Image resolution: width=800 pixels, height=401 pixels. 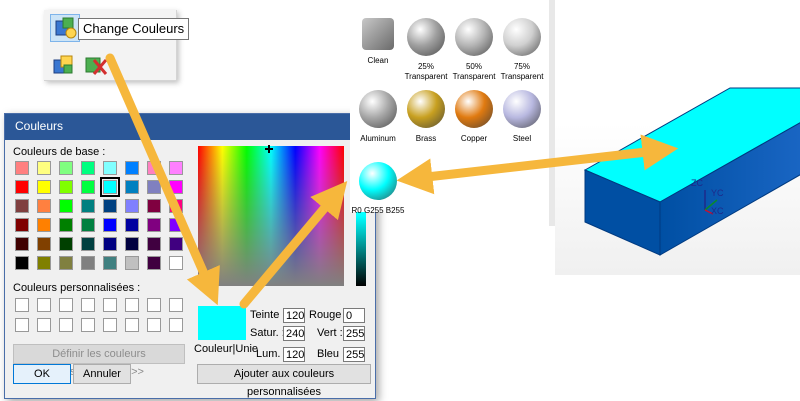 What do you see at coordinates (354, 333) in the screenshot?
I see `vert-input: 255` at bounding box center [354, 333].